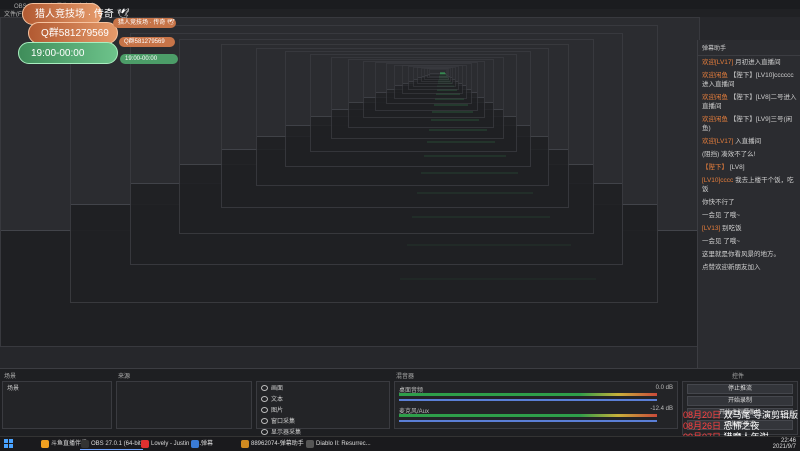 The width and height of the screenshot is (800, 451). Describe the element at coordinates (661, 409) in the screenshot. I see `mixer-track-level: -12.4 dB` at that location.